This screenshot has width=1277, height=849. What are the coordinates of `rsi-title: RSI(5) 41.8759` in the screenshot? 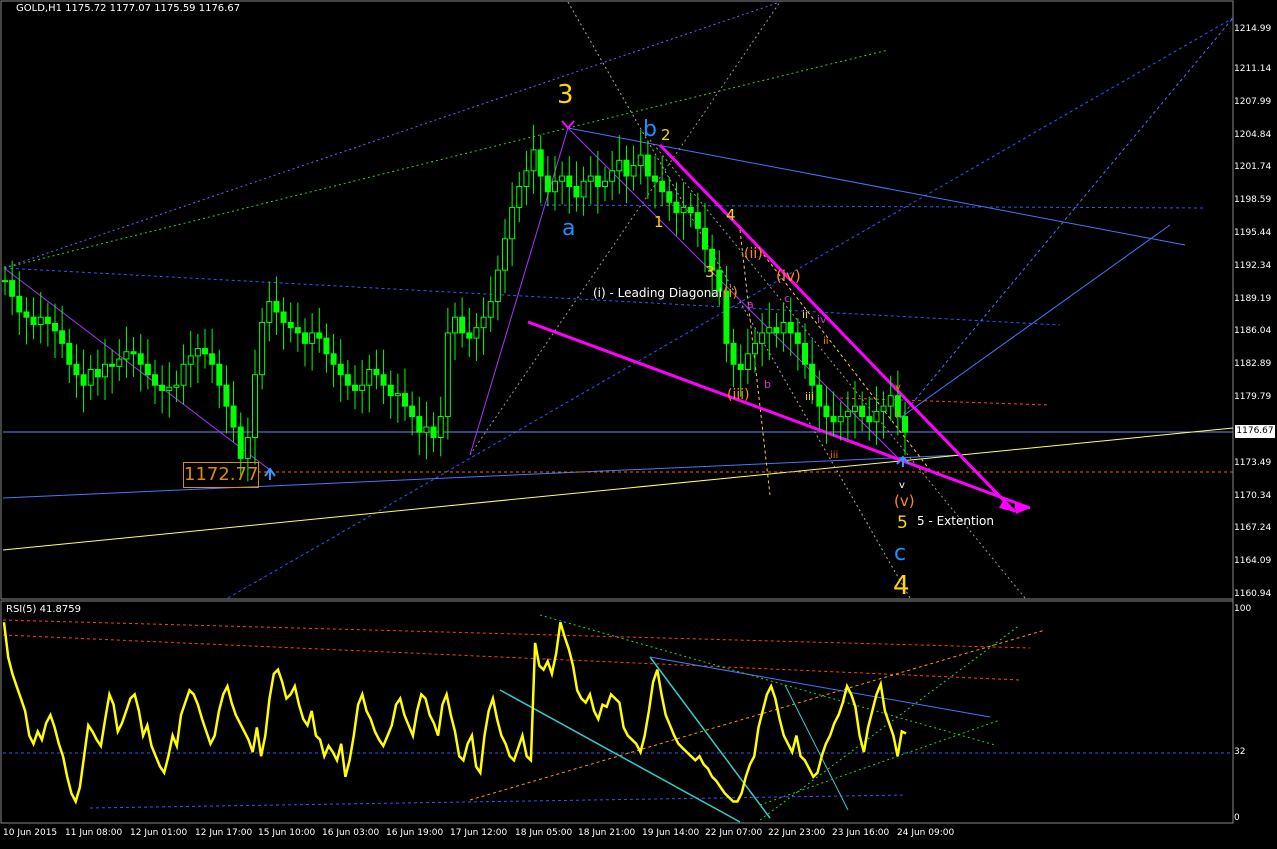 It's located at (43, 609).